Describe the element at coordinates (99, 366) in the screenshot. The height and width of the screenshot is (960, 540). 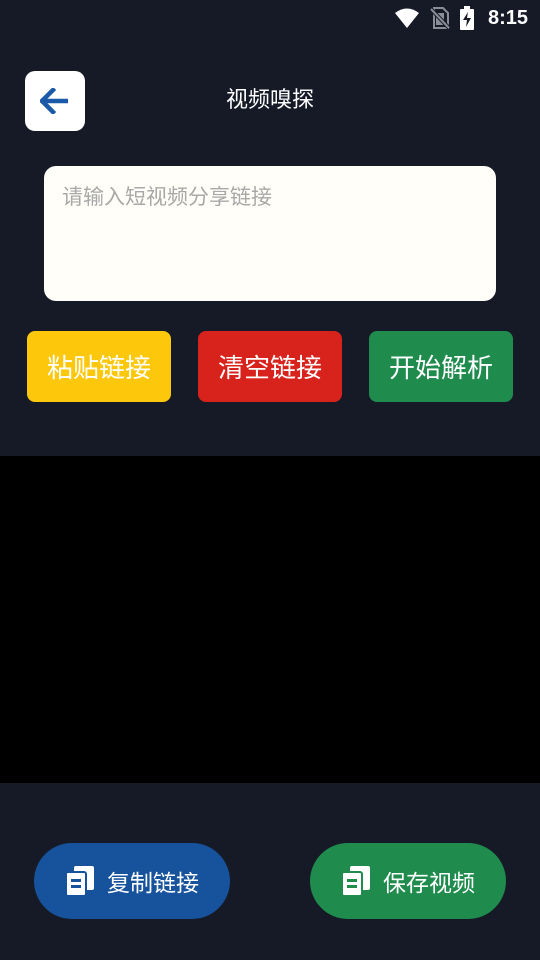
I see `paste-link-button: 粘贴链接` at that location.